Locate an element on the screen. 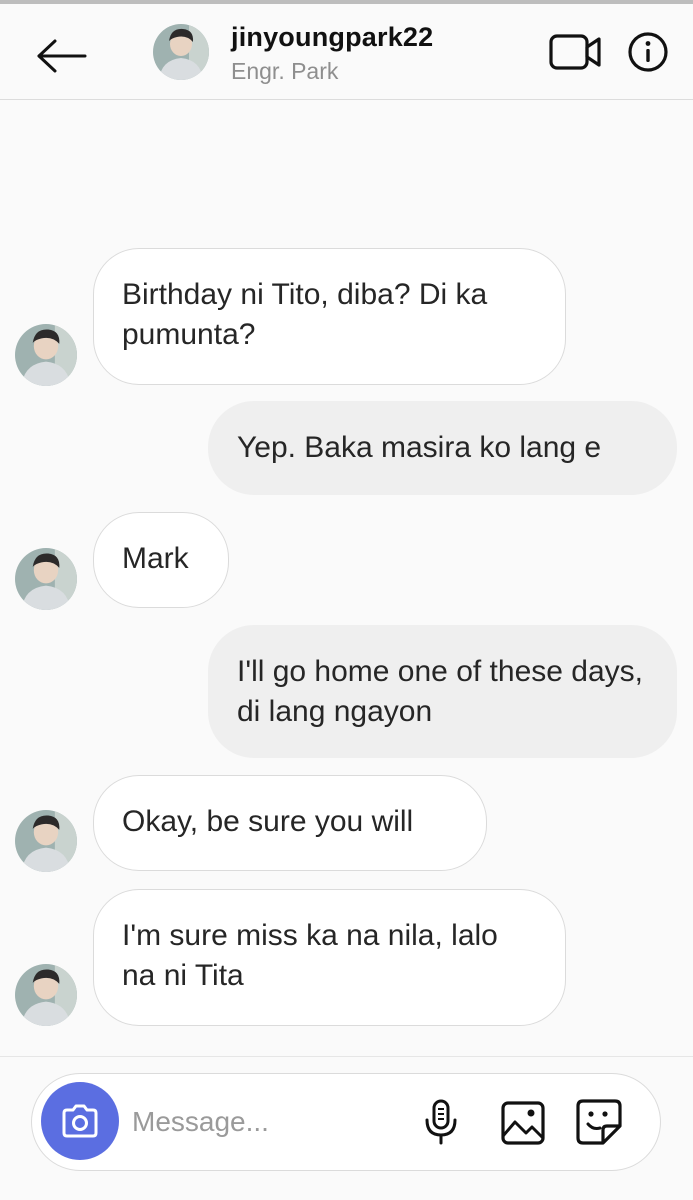 This screenshot has height=1200, width=693. microphone-button is located at coordinates (441, 1122).